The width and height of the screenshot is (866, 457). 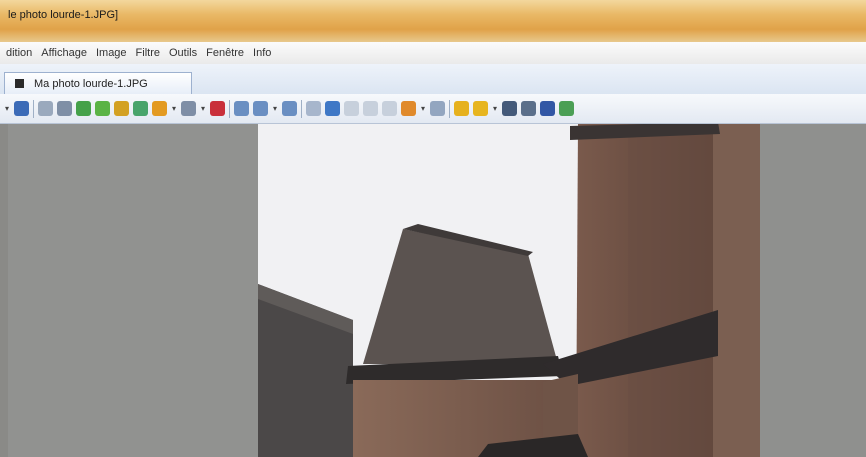 I want to click on resize-icon, so click(x=140, y=108).